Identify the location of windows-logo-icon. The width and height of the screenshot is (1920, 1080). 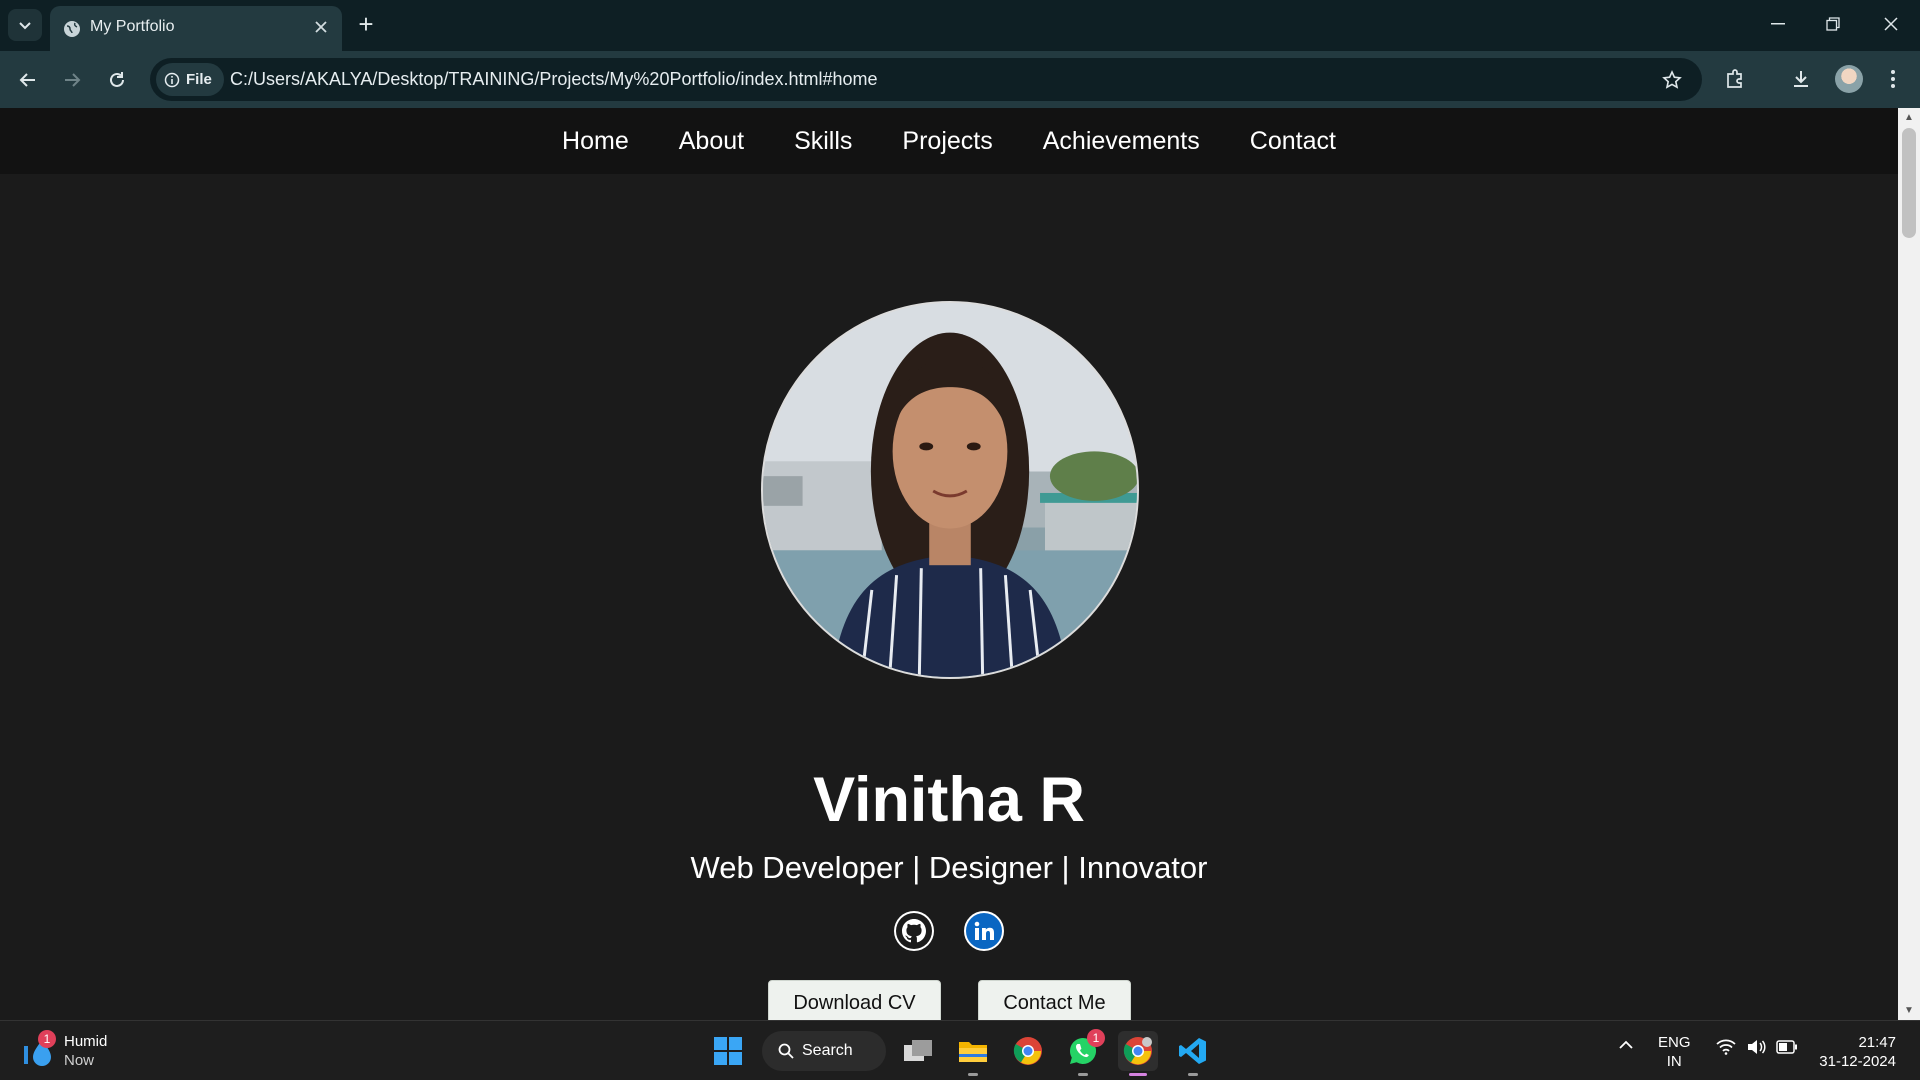
(728, 1051).